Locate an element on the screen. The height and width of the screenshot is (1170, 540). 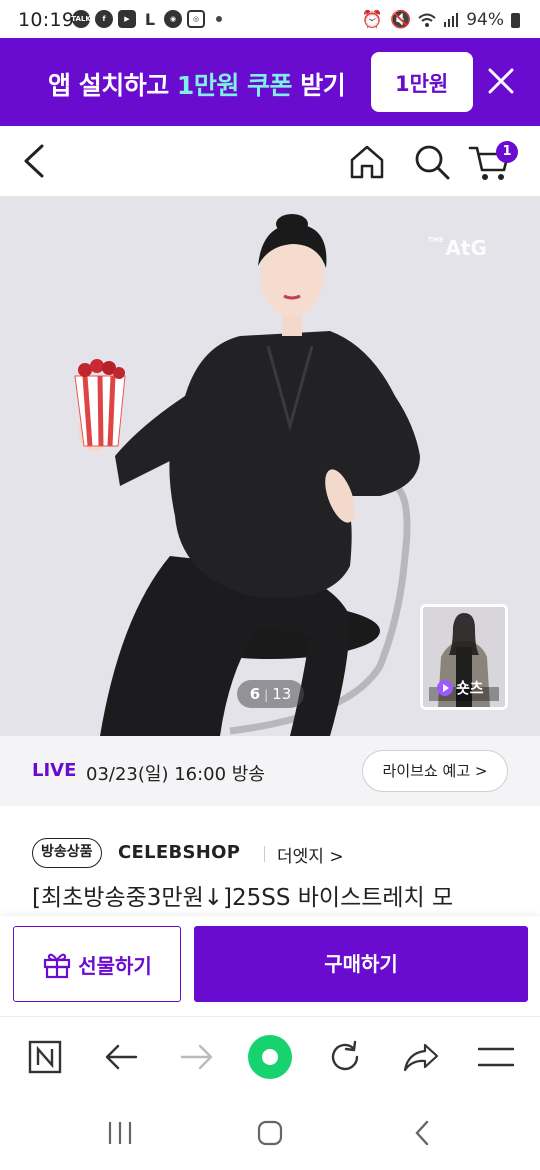
system-icons: ⏰ 🔇 94% is located at coordinates (441, 20).